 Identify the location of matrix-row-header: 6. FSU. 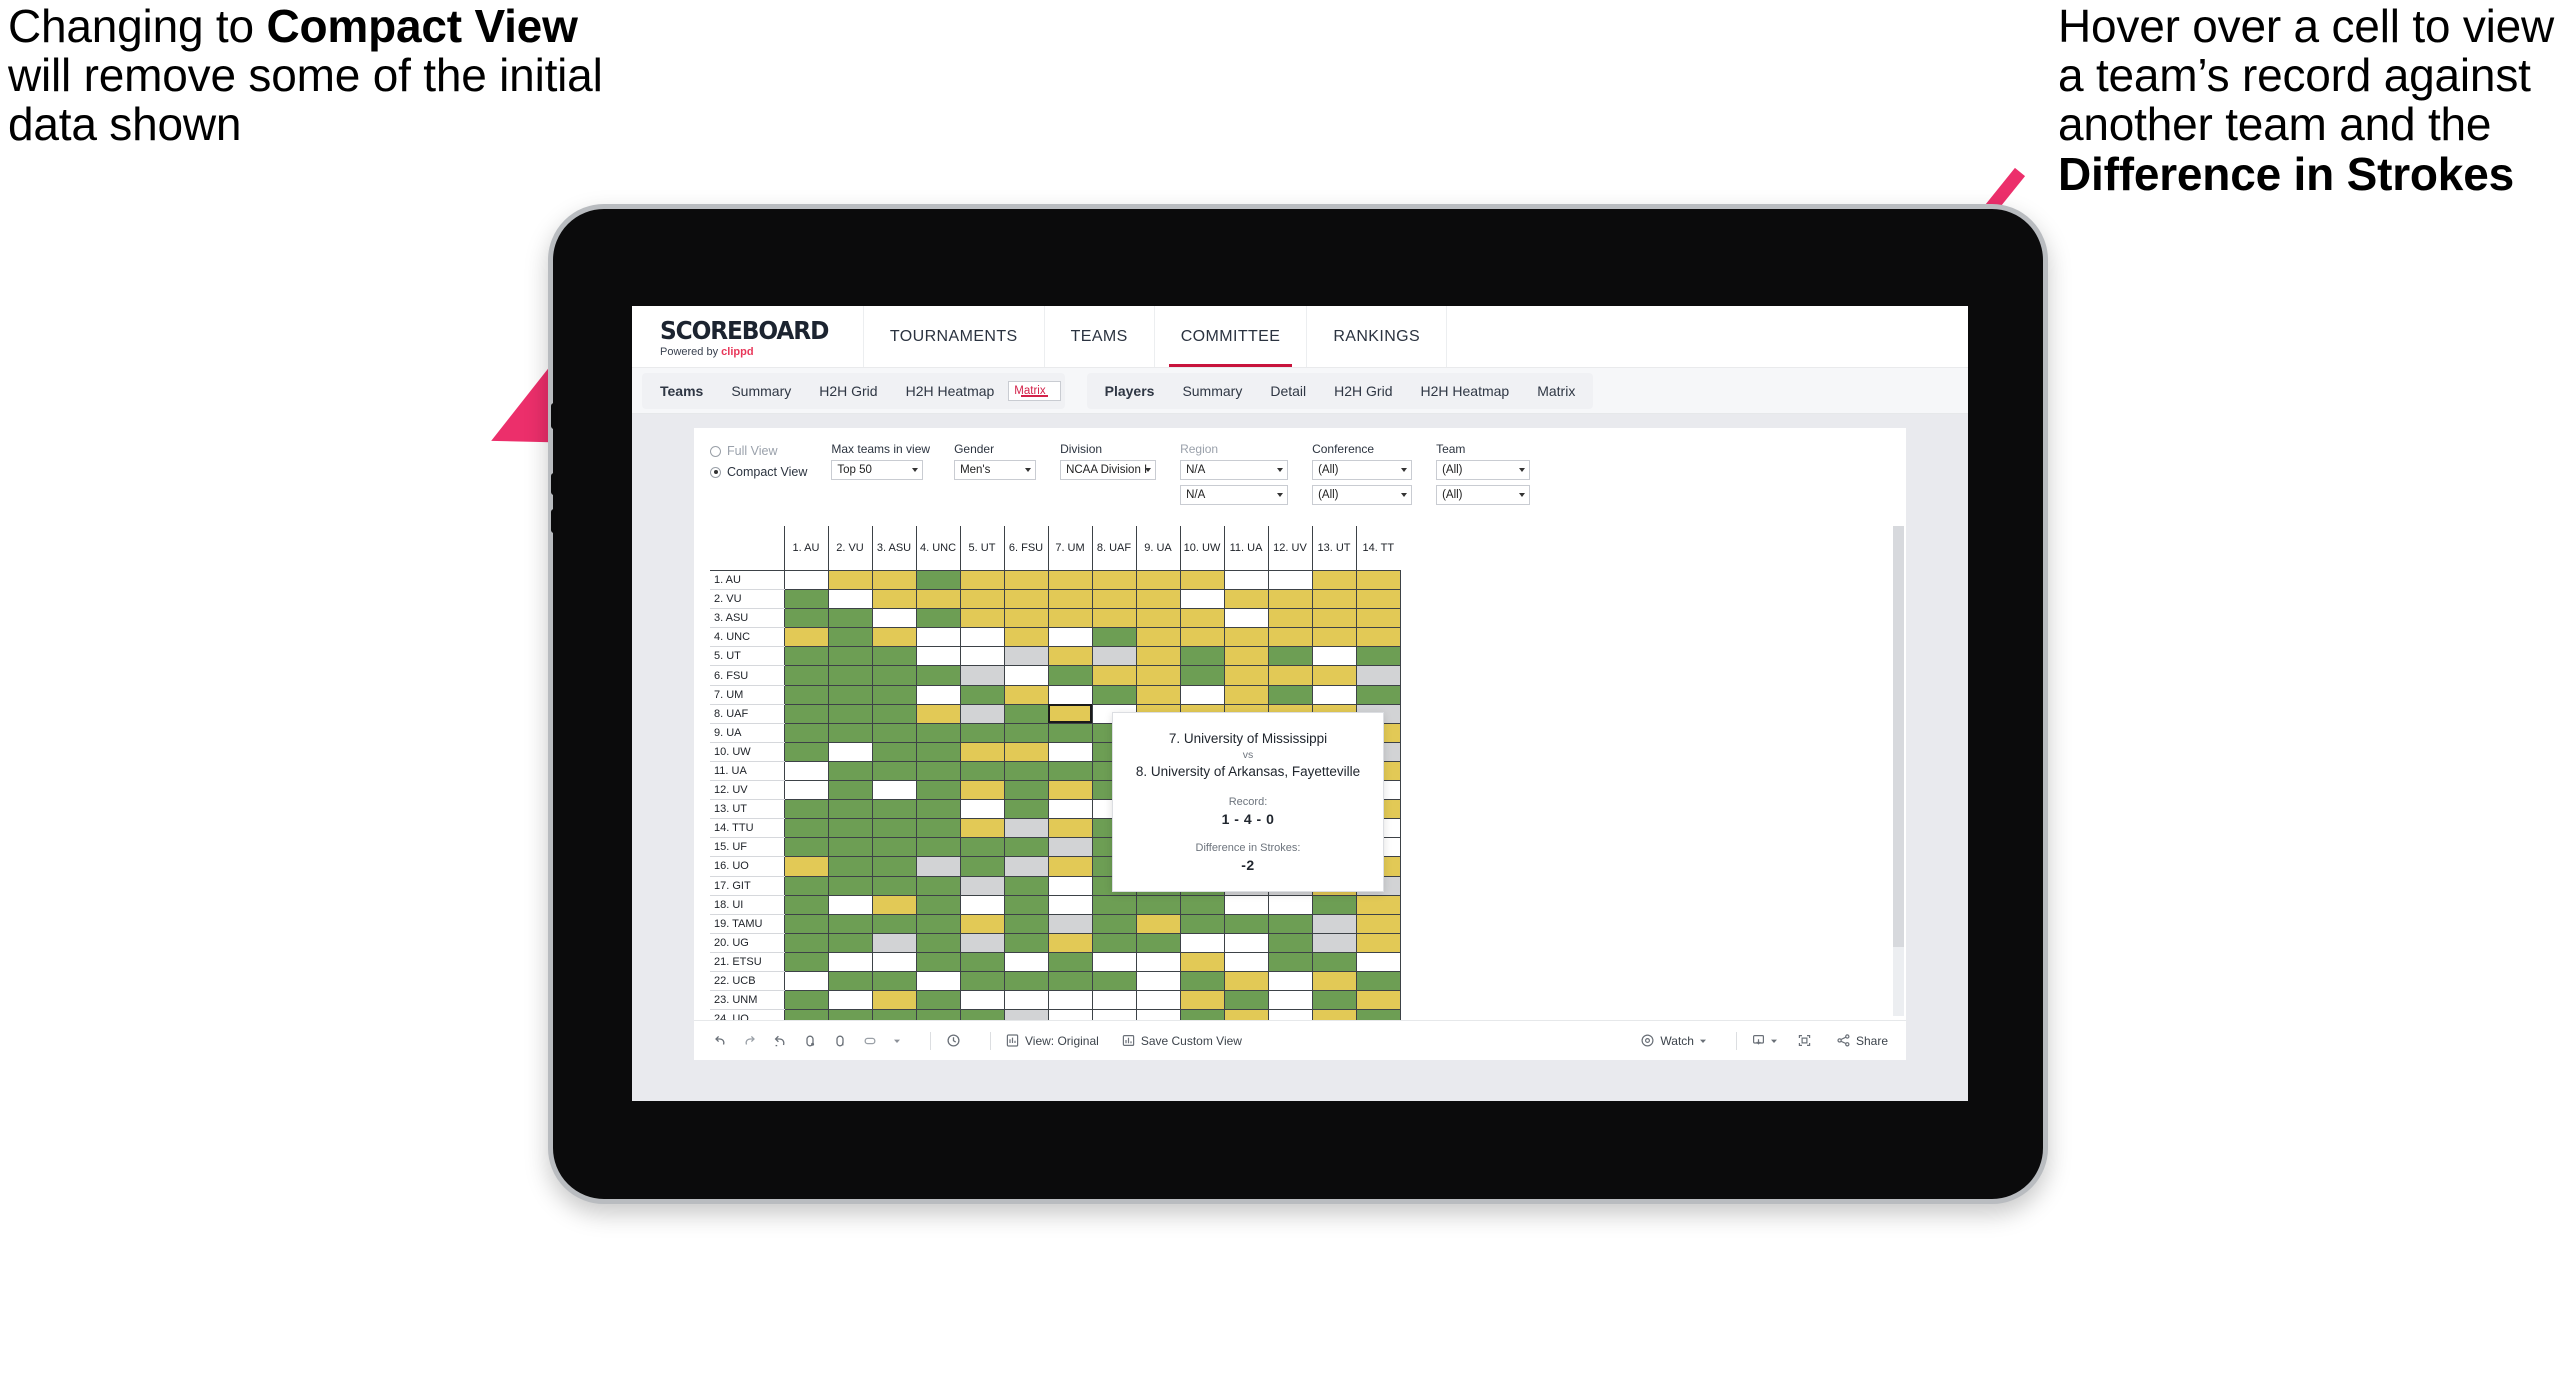
(747, 675).